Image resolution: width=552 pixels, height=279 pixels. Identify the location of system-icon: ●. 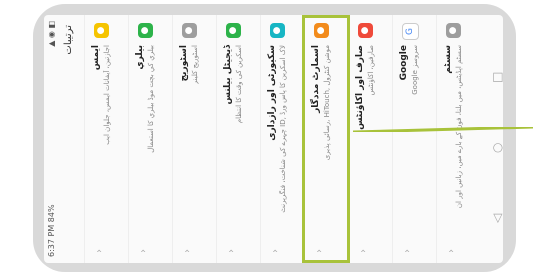
(453, 30).